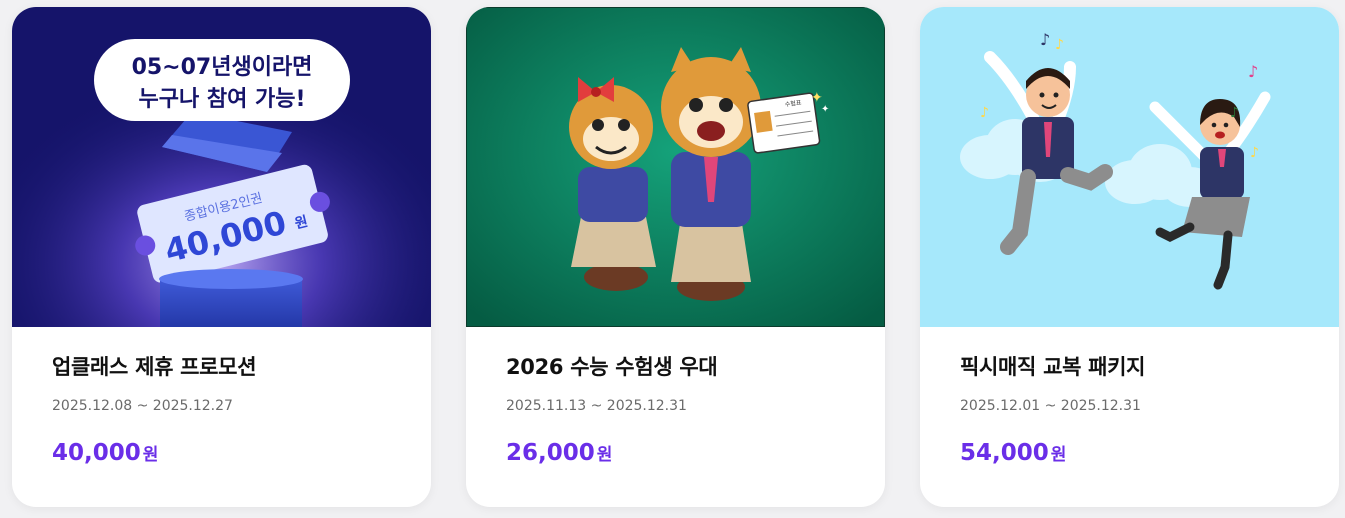 The height and width of the screenshot is (518, 1345). I want to click on card-period: 2025.12.01 ~ 2025.12.31, so click(1050, 406).